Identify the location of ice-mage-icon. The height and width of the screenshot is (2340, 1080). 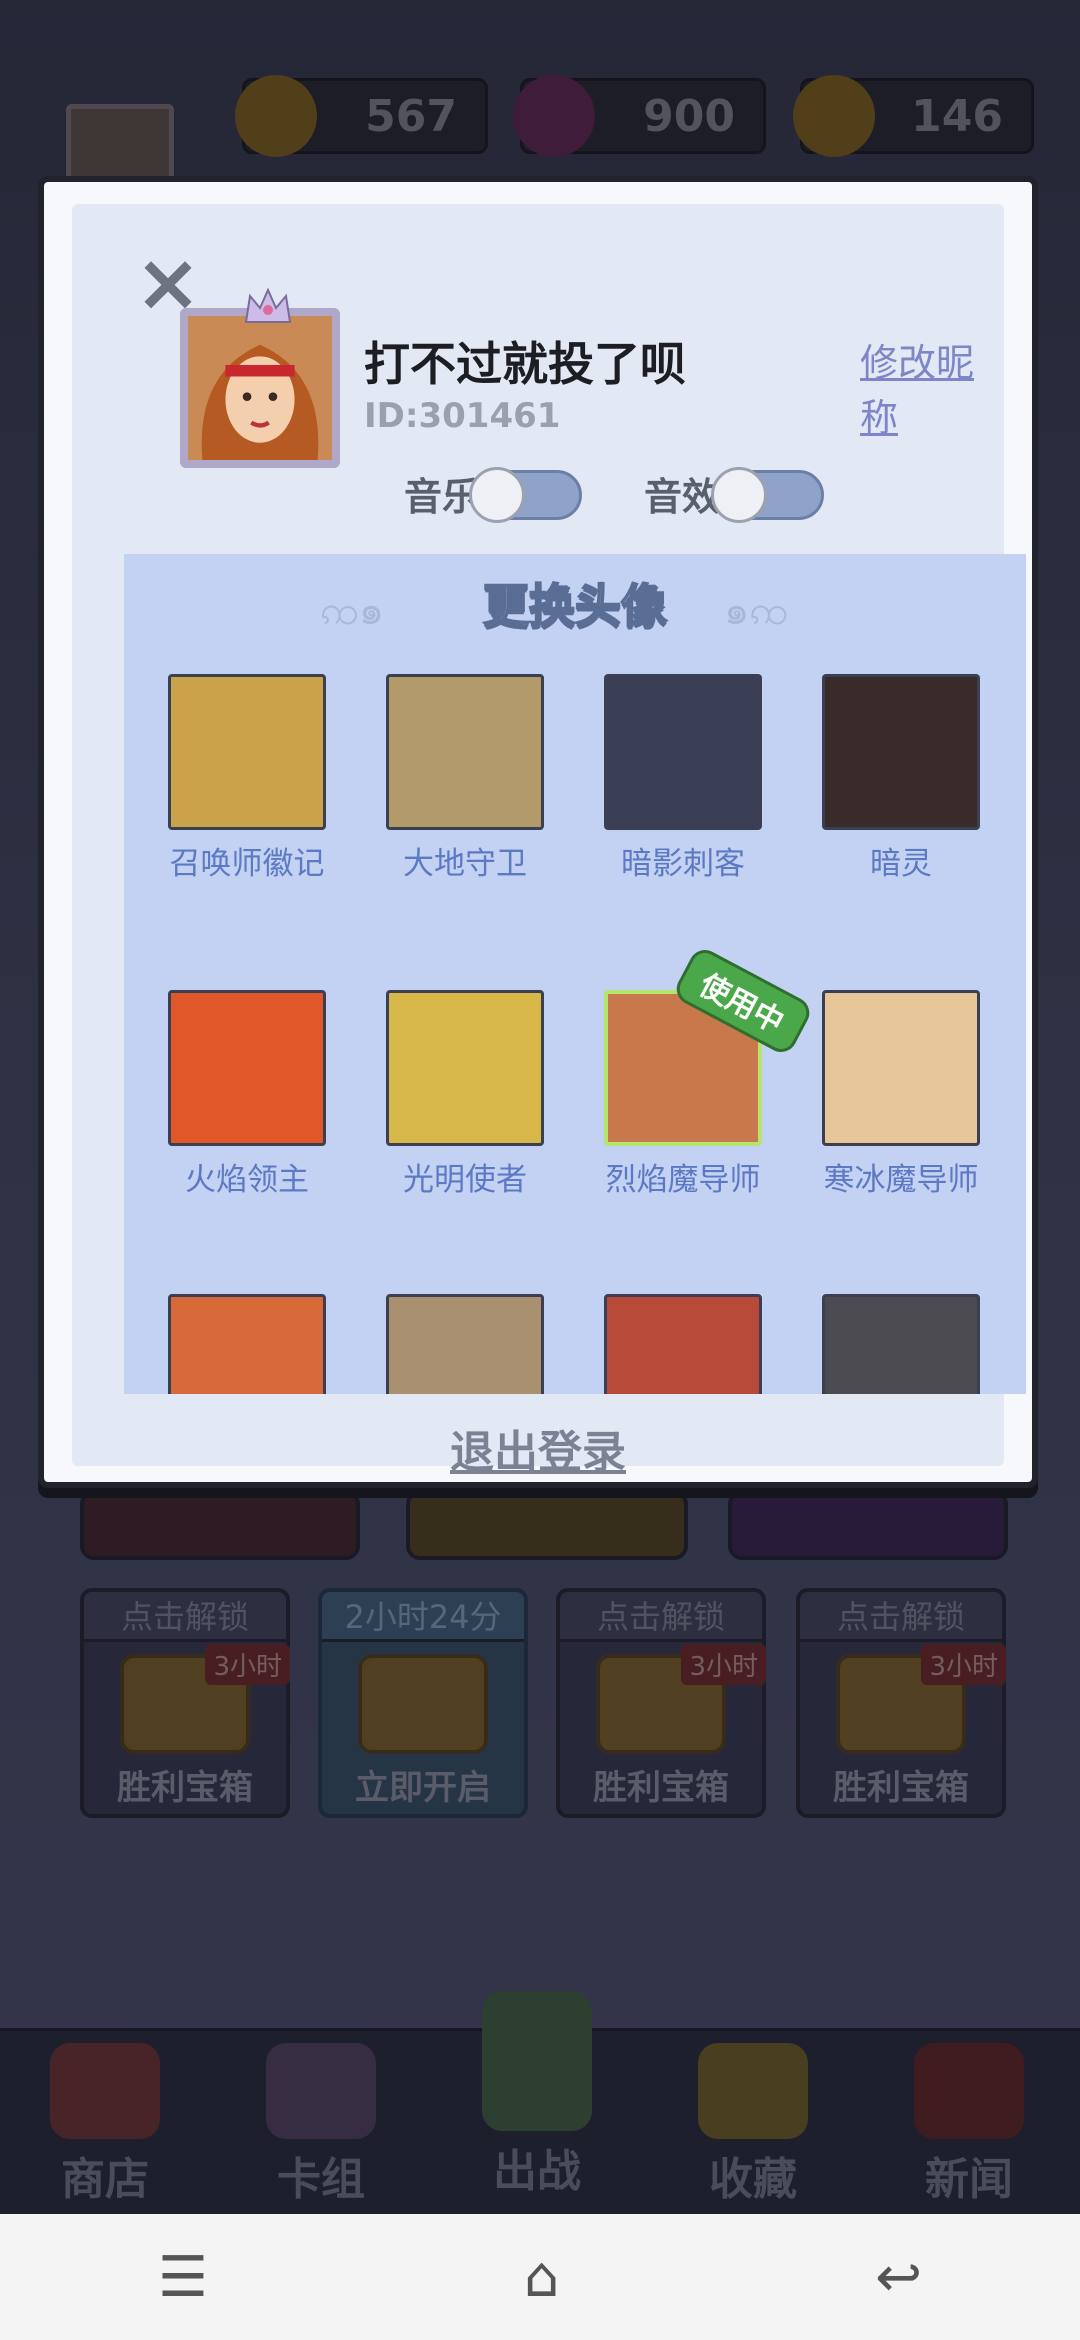
(901, 1068).